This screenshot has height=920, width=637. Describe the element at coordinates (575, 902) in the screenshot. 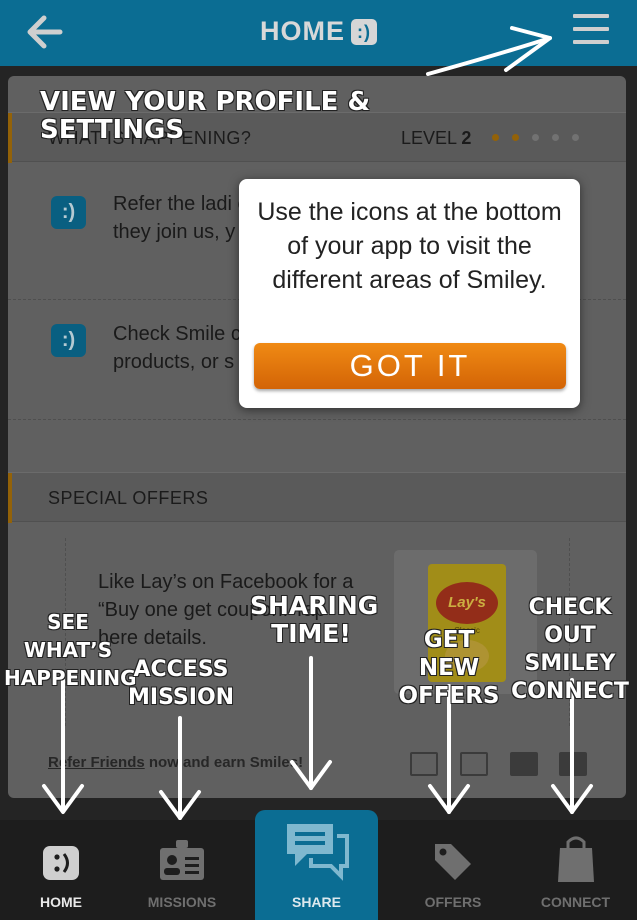

I see `tab-label: CONNECT` at that location.